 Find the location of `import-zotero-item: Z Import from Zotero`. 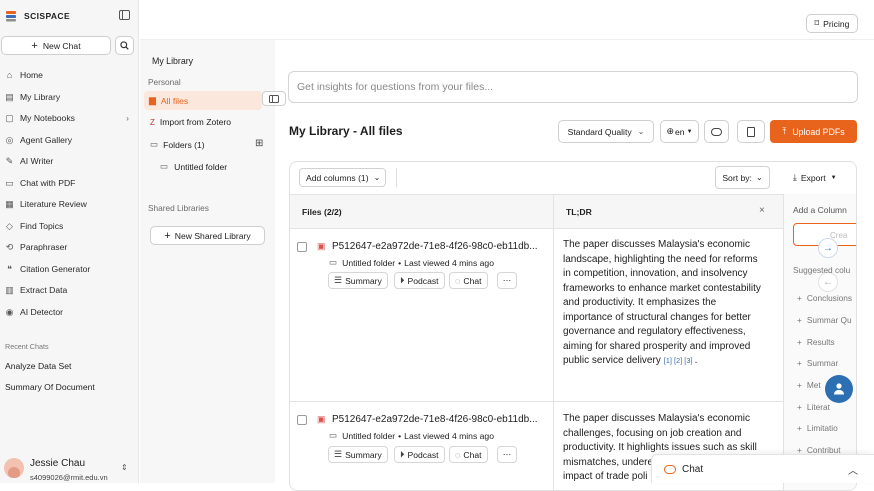

import-zotero-item: Z Import from Zotero is located at coordinates (190, 122).